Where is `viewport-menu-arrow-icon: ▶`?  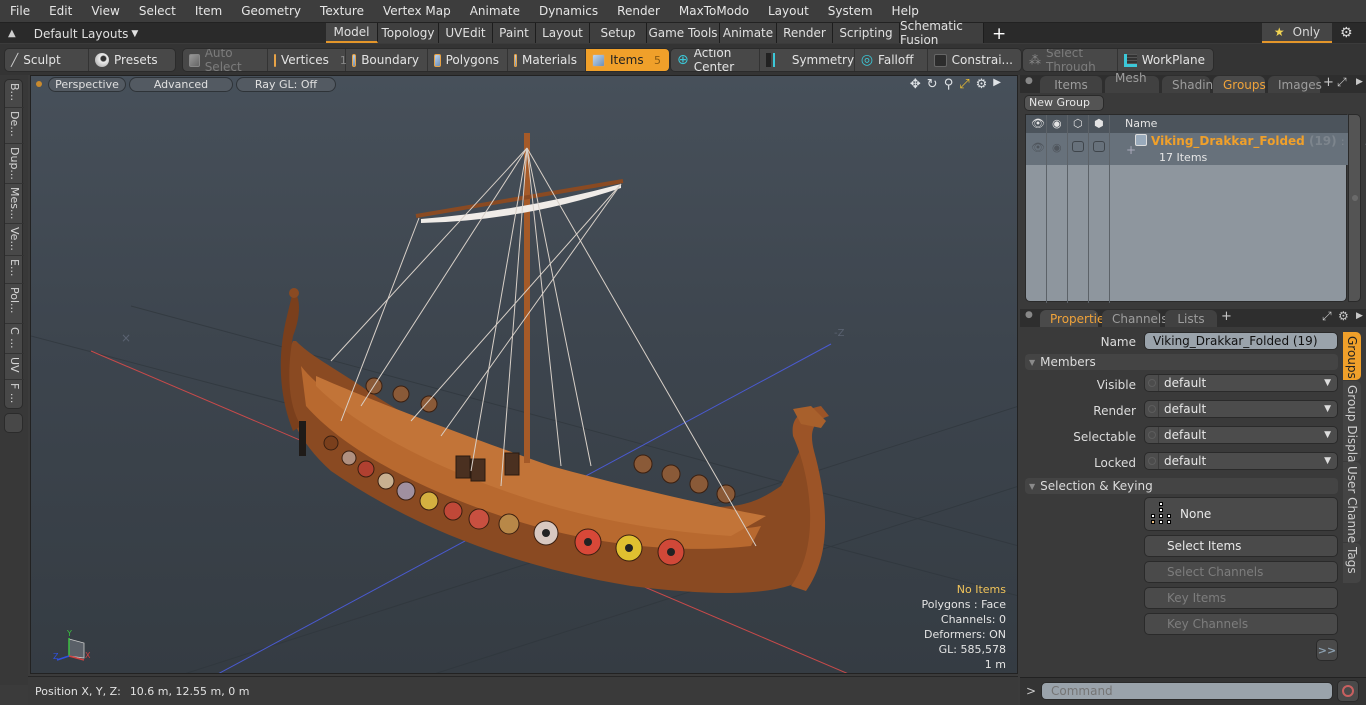
viewport-menu-arrow-icon: ▶ is located at coordinates (997, 84).